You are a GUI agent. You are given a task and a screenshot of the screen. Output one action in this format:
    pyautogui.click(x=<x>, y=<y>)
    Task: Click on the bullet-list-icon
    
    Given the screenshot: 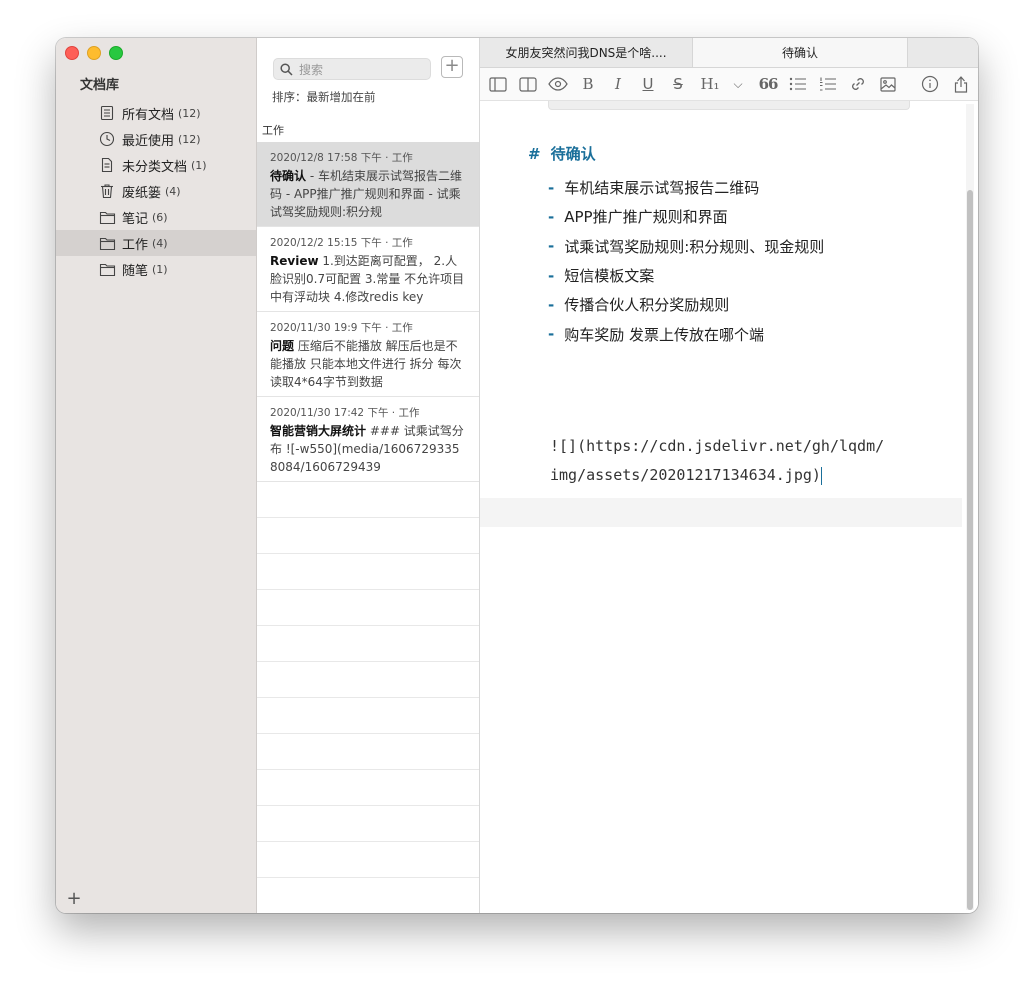 What is the action you would take?
    pyautogui.click(x=798, y=84)
    